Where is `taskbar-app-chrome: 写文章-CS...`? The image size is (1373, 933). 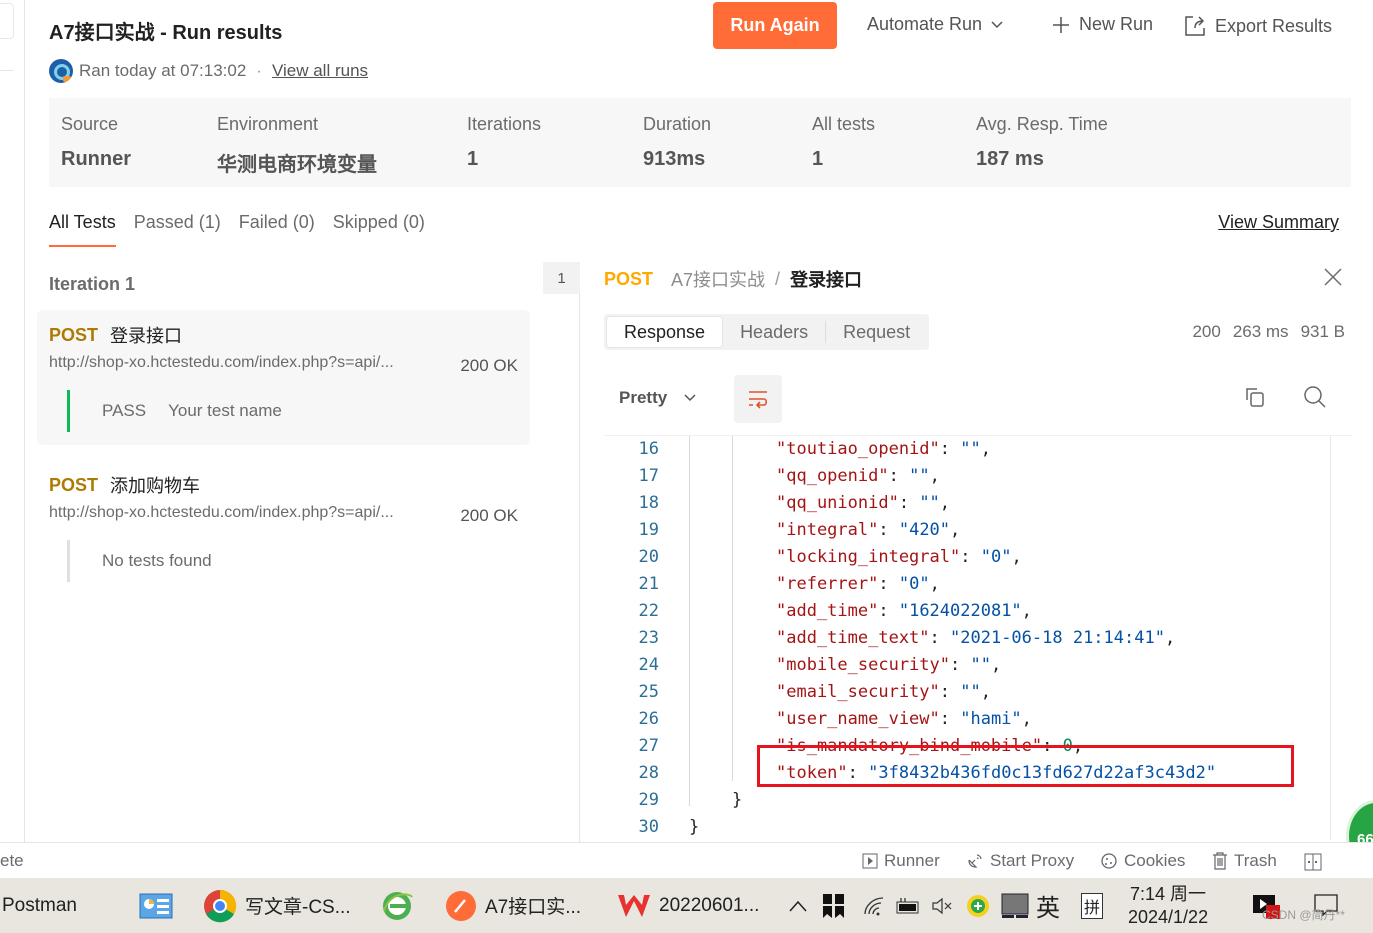
taskbar-app-chrome: 写文章-CS... is located at coordinates (277, 905).